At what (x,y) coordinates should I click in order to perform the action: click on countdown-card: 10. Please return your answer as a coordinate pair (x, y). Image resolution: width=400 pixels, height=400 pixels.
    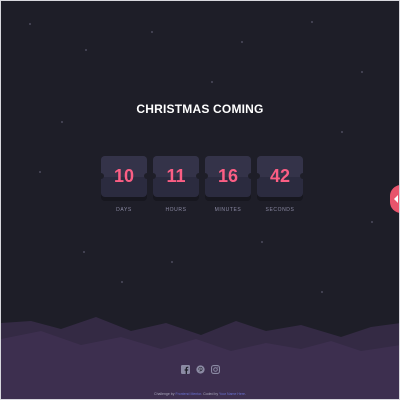
    Looking at the image, I should click on (124, 176).